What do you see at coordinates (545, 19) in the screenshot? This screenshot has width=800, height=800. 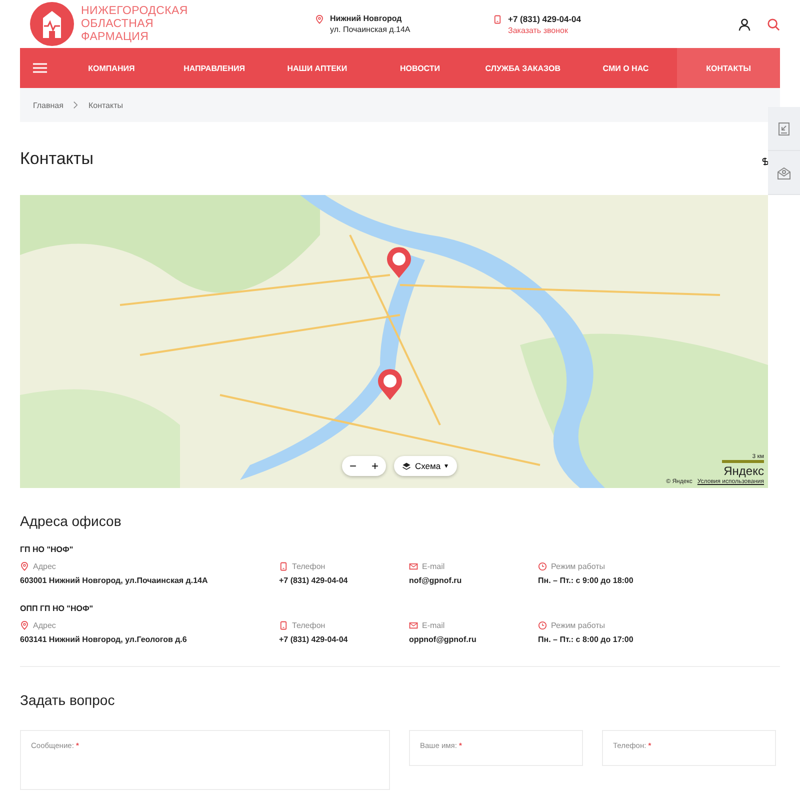 I see `phone-number: +7 (831) 429-04-04` at bounding box center [545, 19].